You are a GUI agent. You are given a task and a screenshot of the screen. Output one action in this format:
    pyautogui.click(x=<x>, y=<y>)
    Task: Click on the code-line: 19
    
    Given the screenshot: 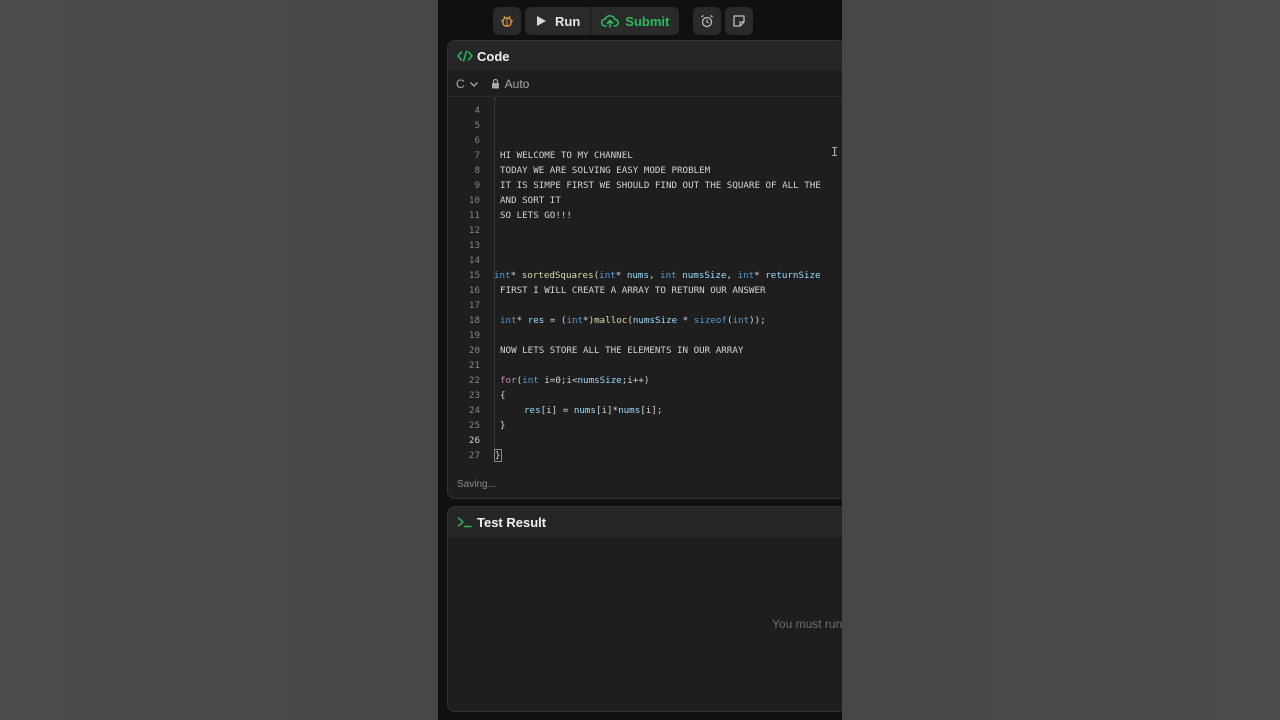 What is the action you would take?
    pyautogui.click(x=634, y=335)
    